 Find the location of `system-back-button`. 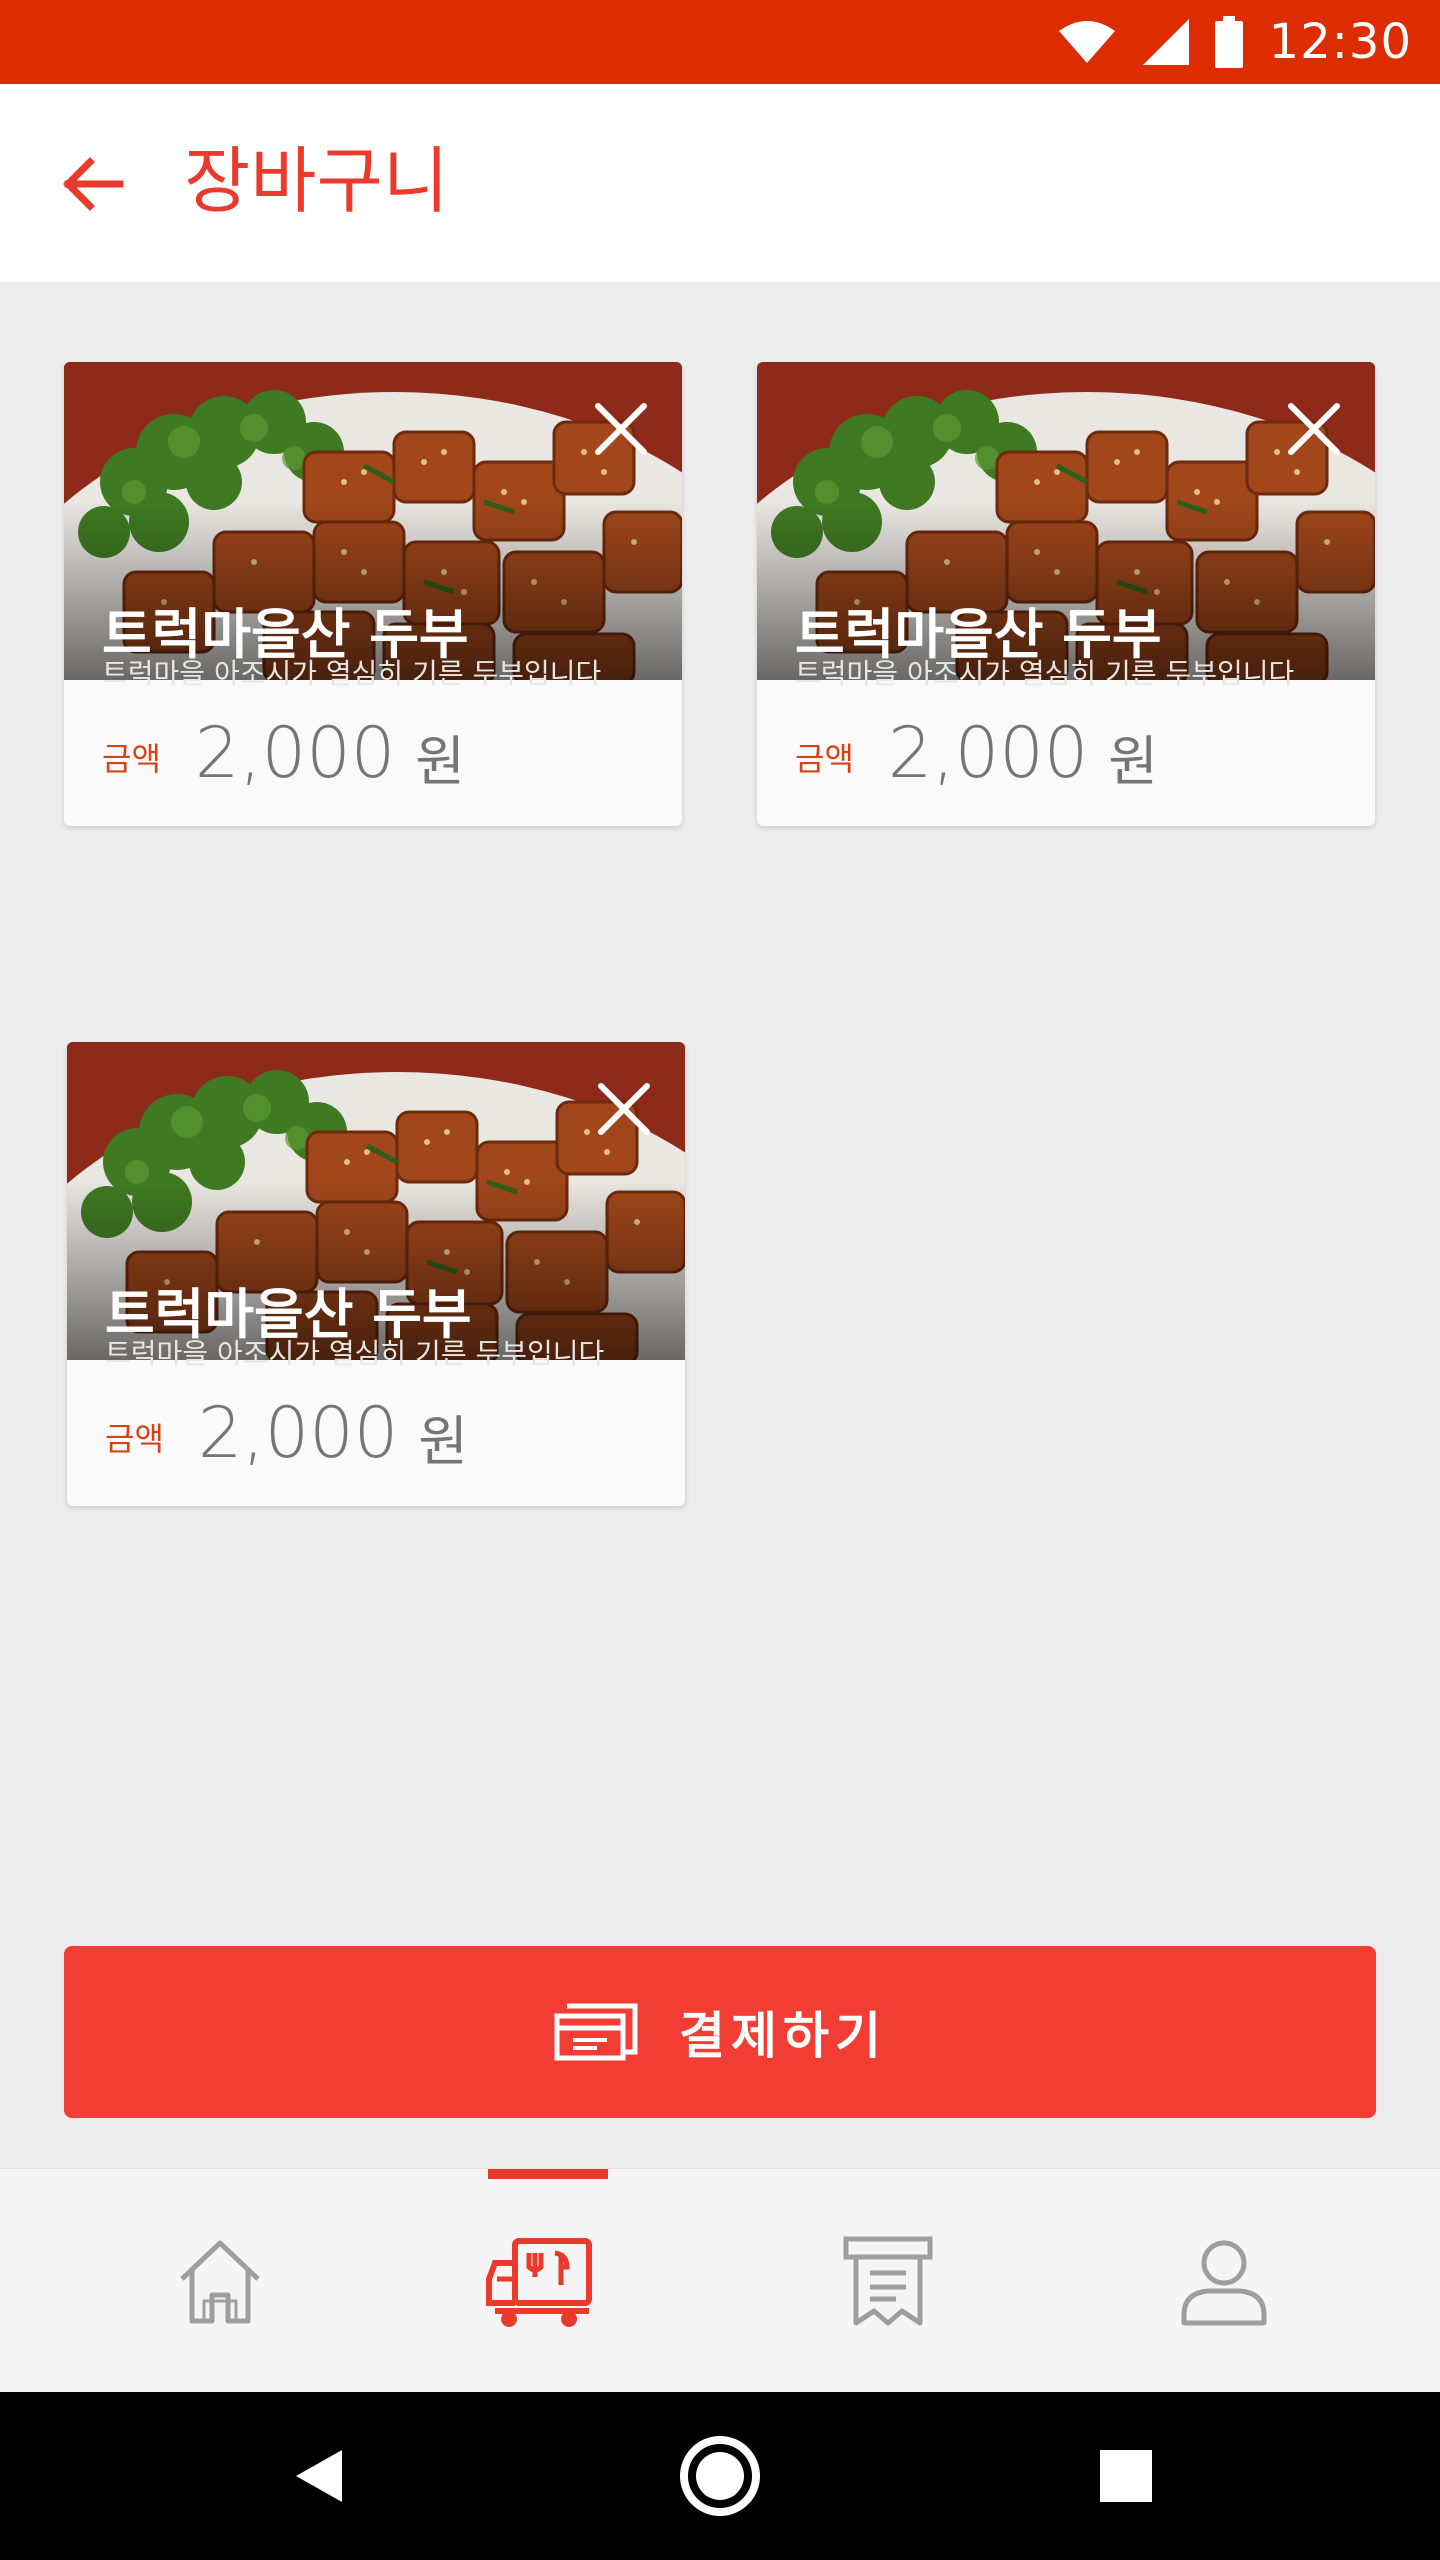

system-back-button is located at coordinates (318, 2476).